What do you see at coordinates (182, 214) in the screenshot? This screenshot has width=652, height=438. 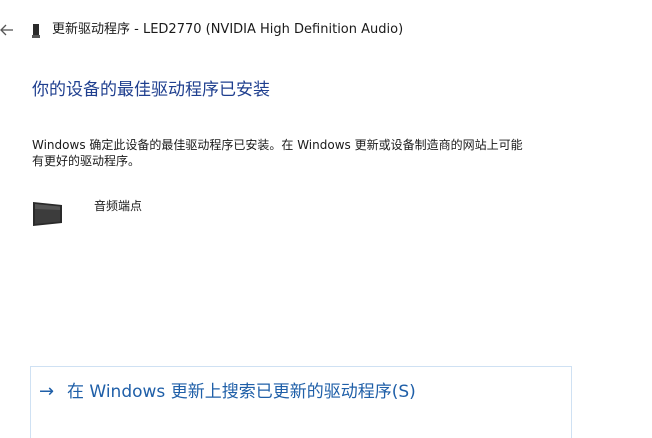 I see `device-row: 音频端点` at bounding box center [182, 214].